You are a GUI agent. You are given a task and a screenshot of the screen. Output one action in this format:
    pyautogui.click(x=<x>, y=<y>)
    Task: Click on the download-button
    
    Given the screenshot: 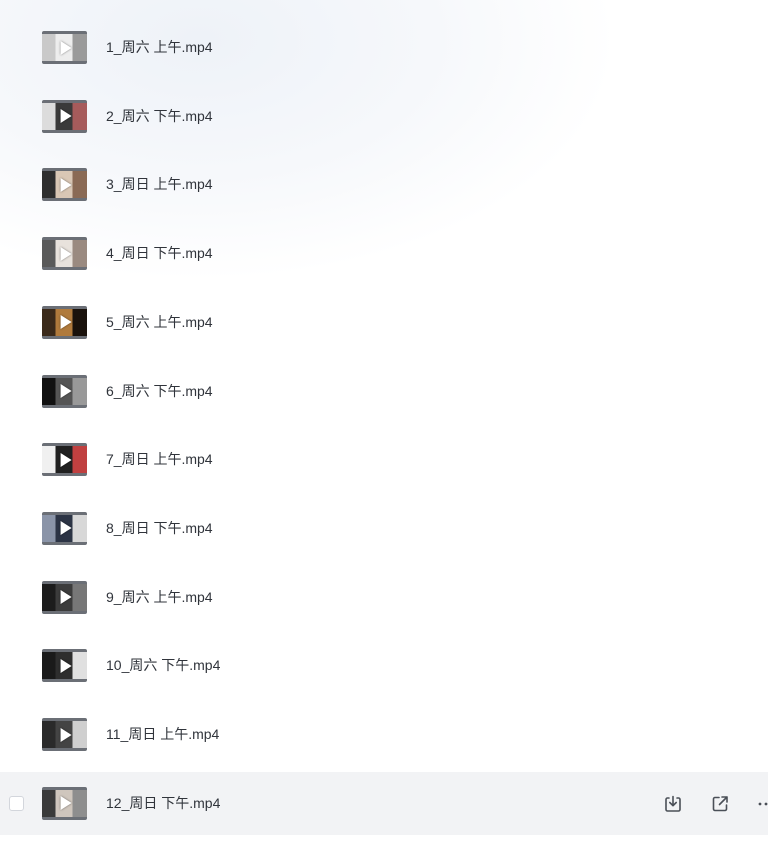 What is the action you would take?
    pyautogui.click(x=673, y=804)
    